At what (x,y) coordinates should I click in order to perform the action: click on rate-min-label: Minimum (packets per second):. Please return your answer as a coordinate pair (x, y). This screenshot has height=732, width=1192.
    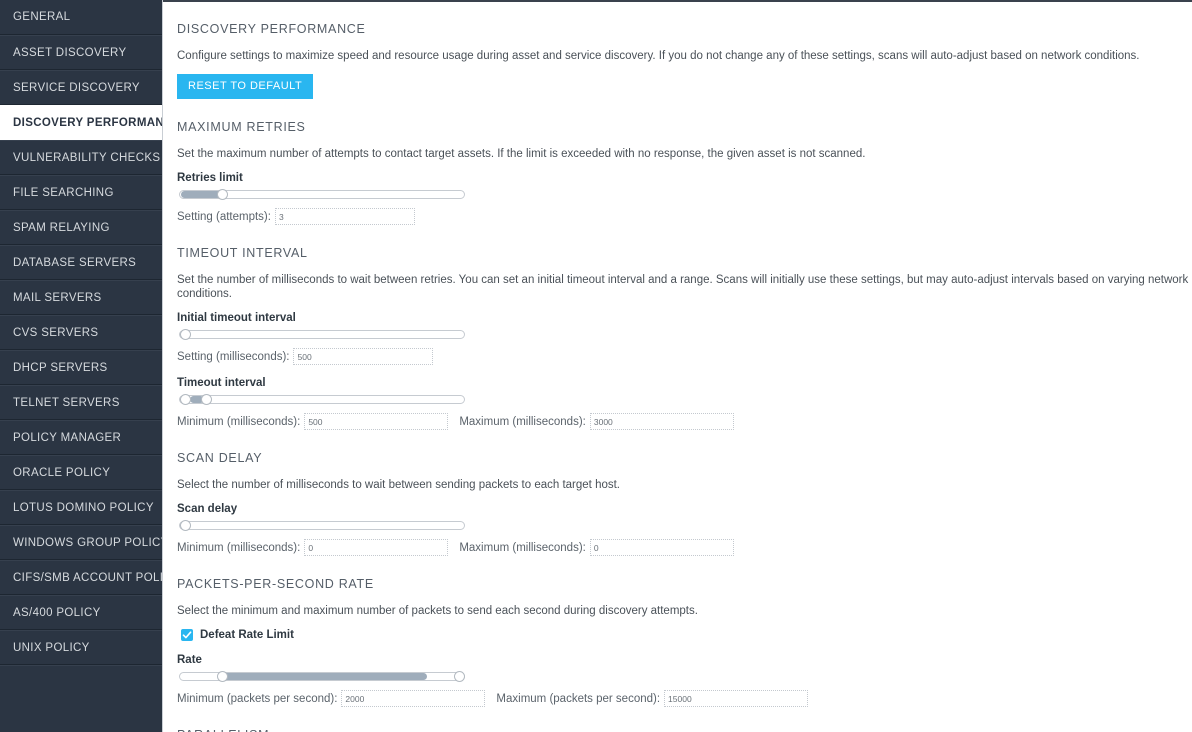
    Looking at the image, I should click on (257, 698).